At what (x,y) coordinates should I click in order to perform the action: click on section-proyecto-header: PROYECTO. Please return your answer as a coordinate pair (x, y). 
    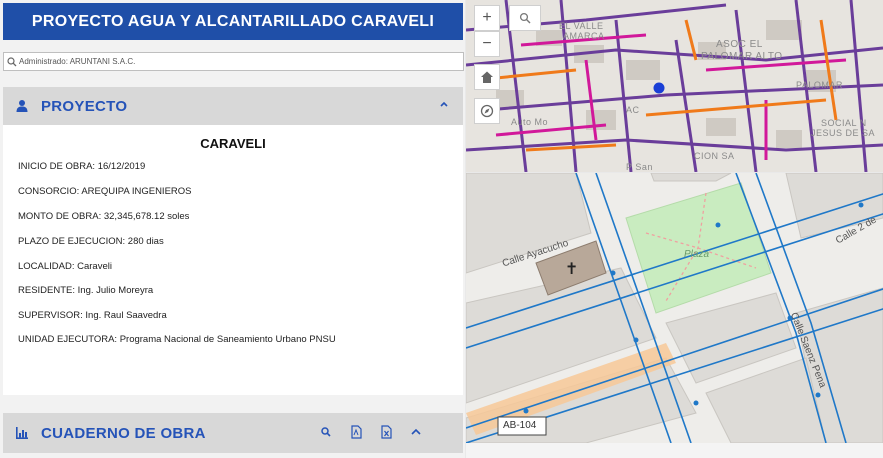
    Looking at the image, I should click on (233, 106).